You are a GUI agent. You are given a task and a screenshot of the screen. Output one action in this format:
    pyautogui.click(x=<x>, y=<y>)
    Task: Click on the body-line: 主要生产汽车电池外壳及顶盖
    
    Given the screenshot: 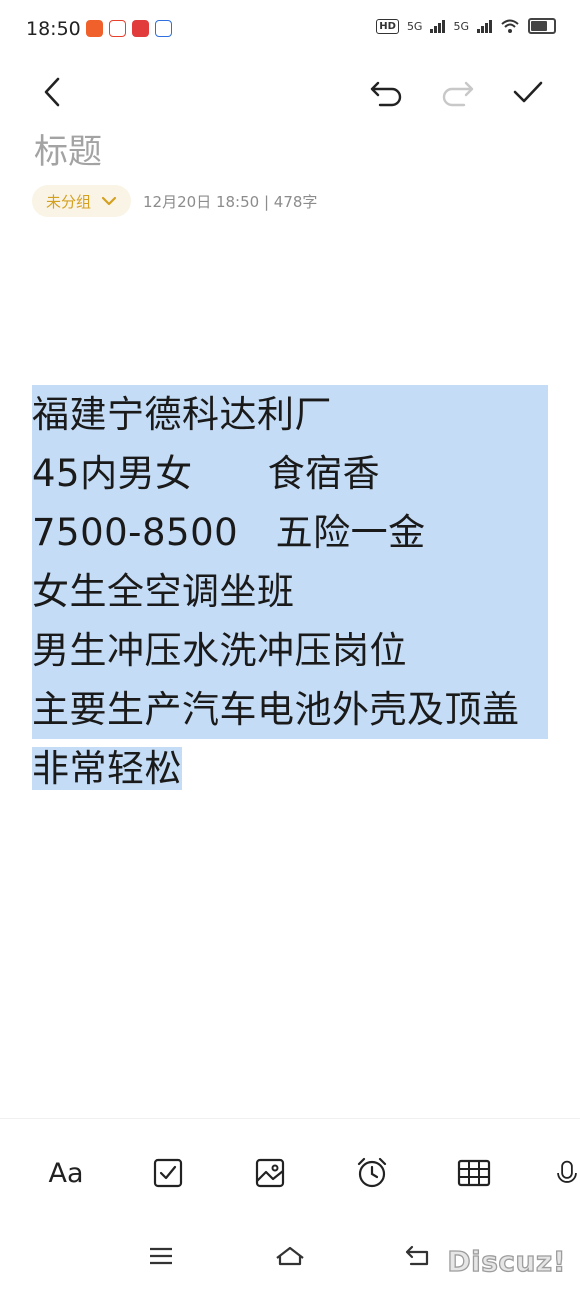 What is the action you would take?
    pyautogui.click(x=302, y=709)
    